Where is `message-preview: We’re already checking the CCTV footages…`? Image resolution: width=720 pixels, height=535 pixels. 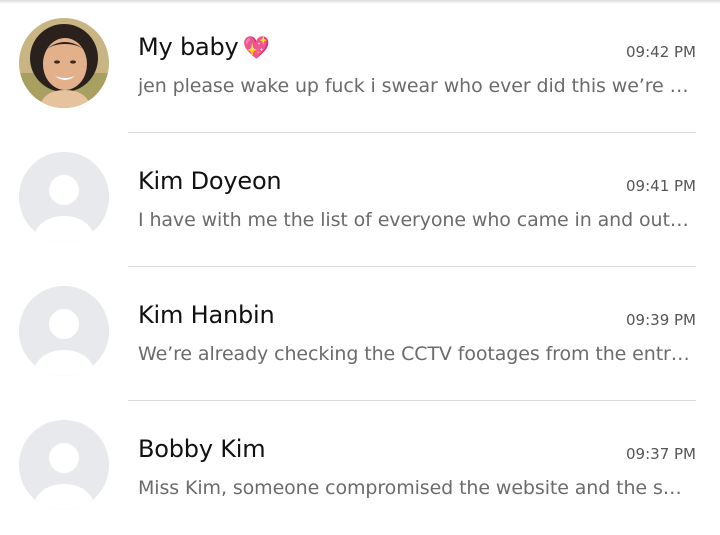
message-preview: We’re already checking the CCTV footages… is located at coordinates (414, 354).